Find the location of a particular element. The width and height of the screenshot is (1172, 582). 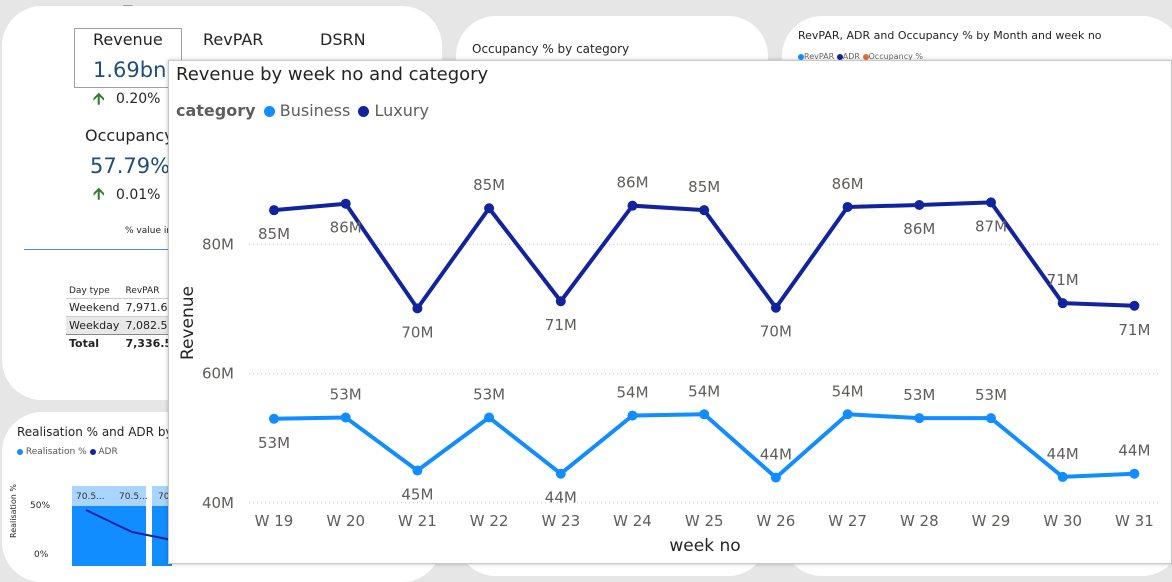

divider is located at coordinates (99, 249).